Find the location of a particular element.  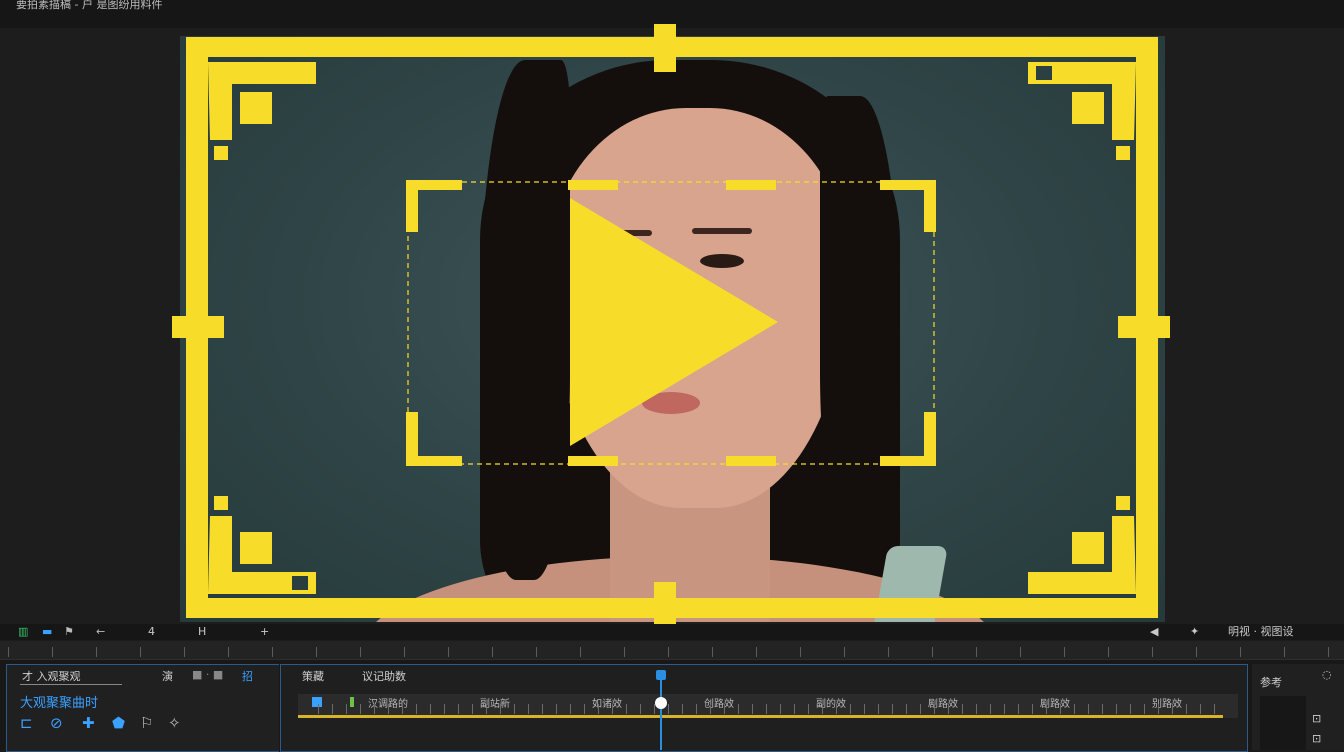

magic-icon: ✧ is located at coordinates (174, 723).